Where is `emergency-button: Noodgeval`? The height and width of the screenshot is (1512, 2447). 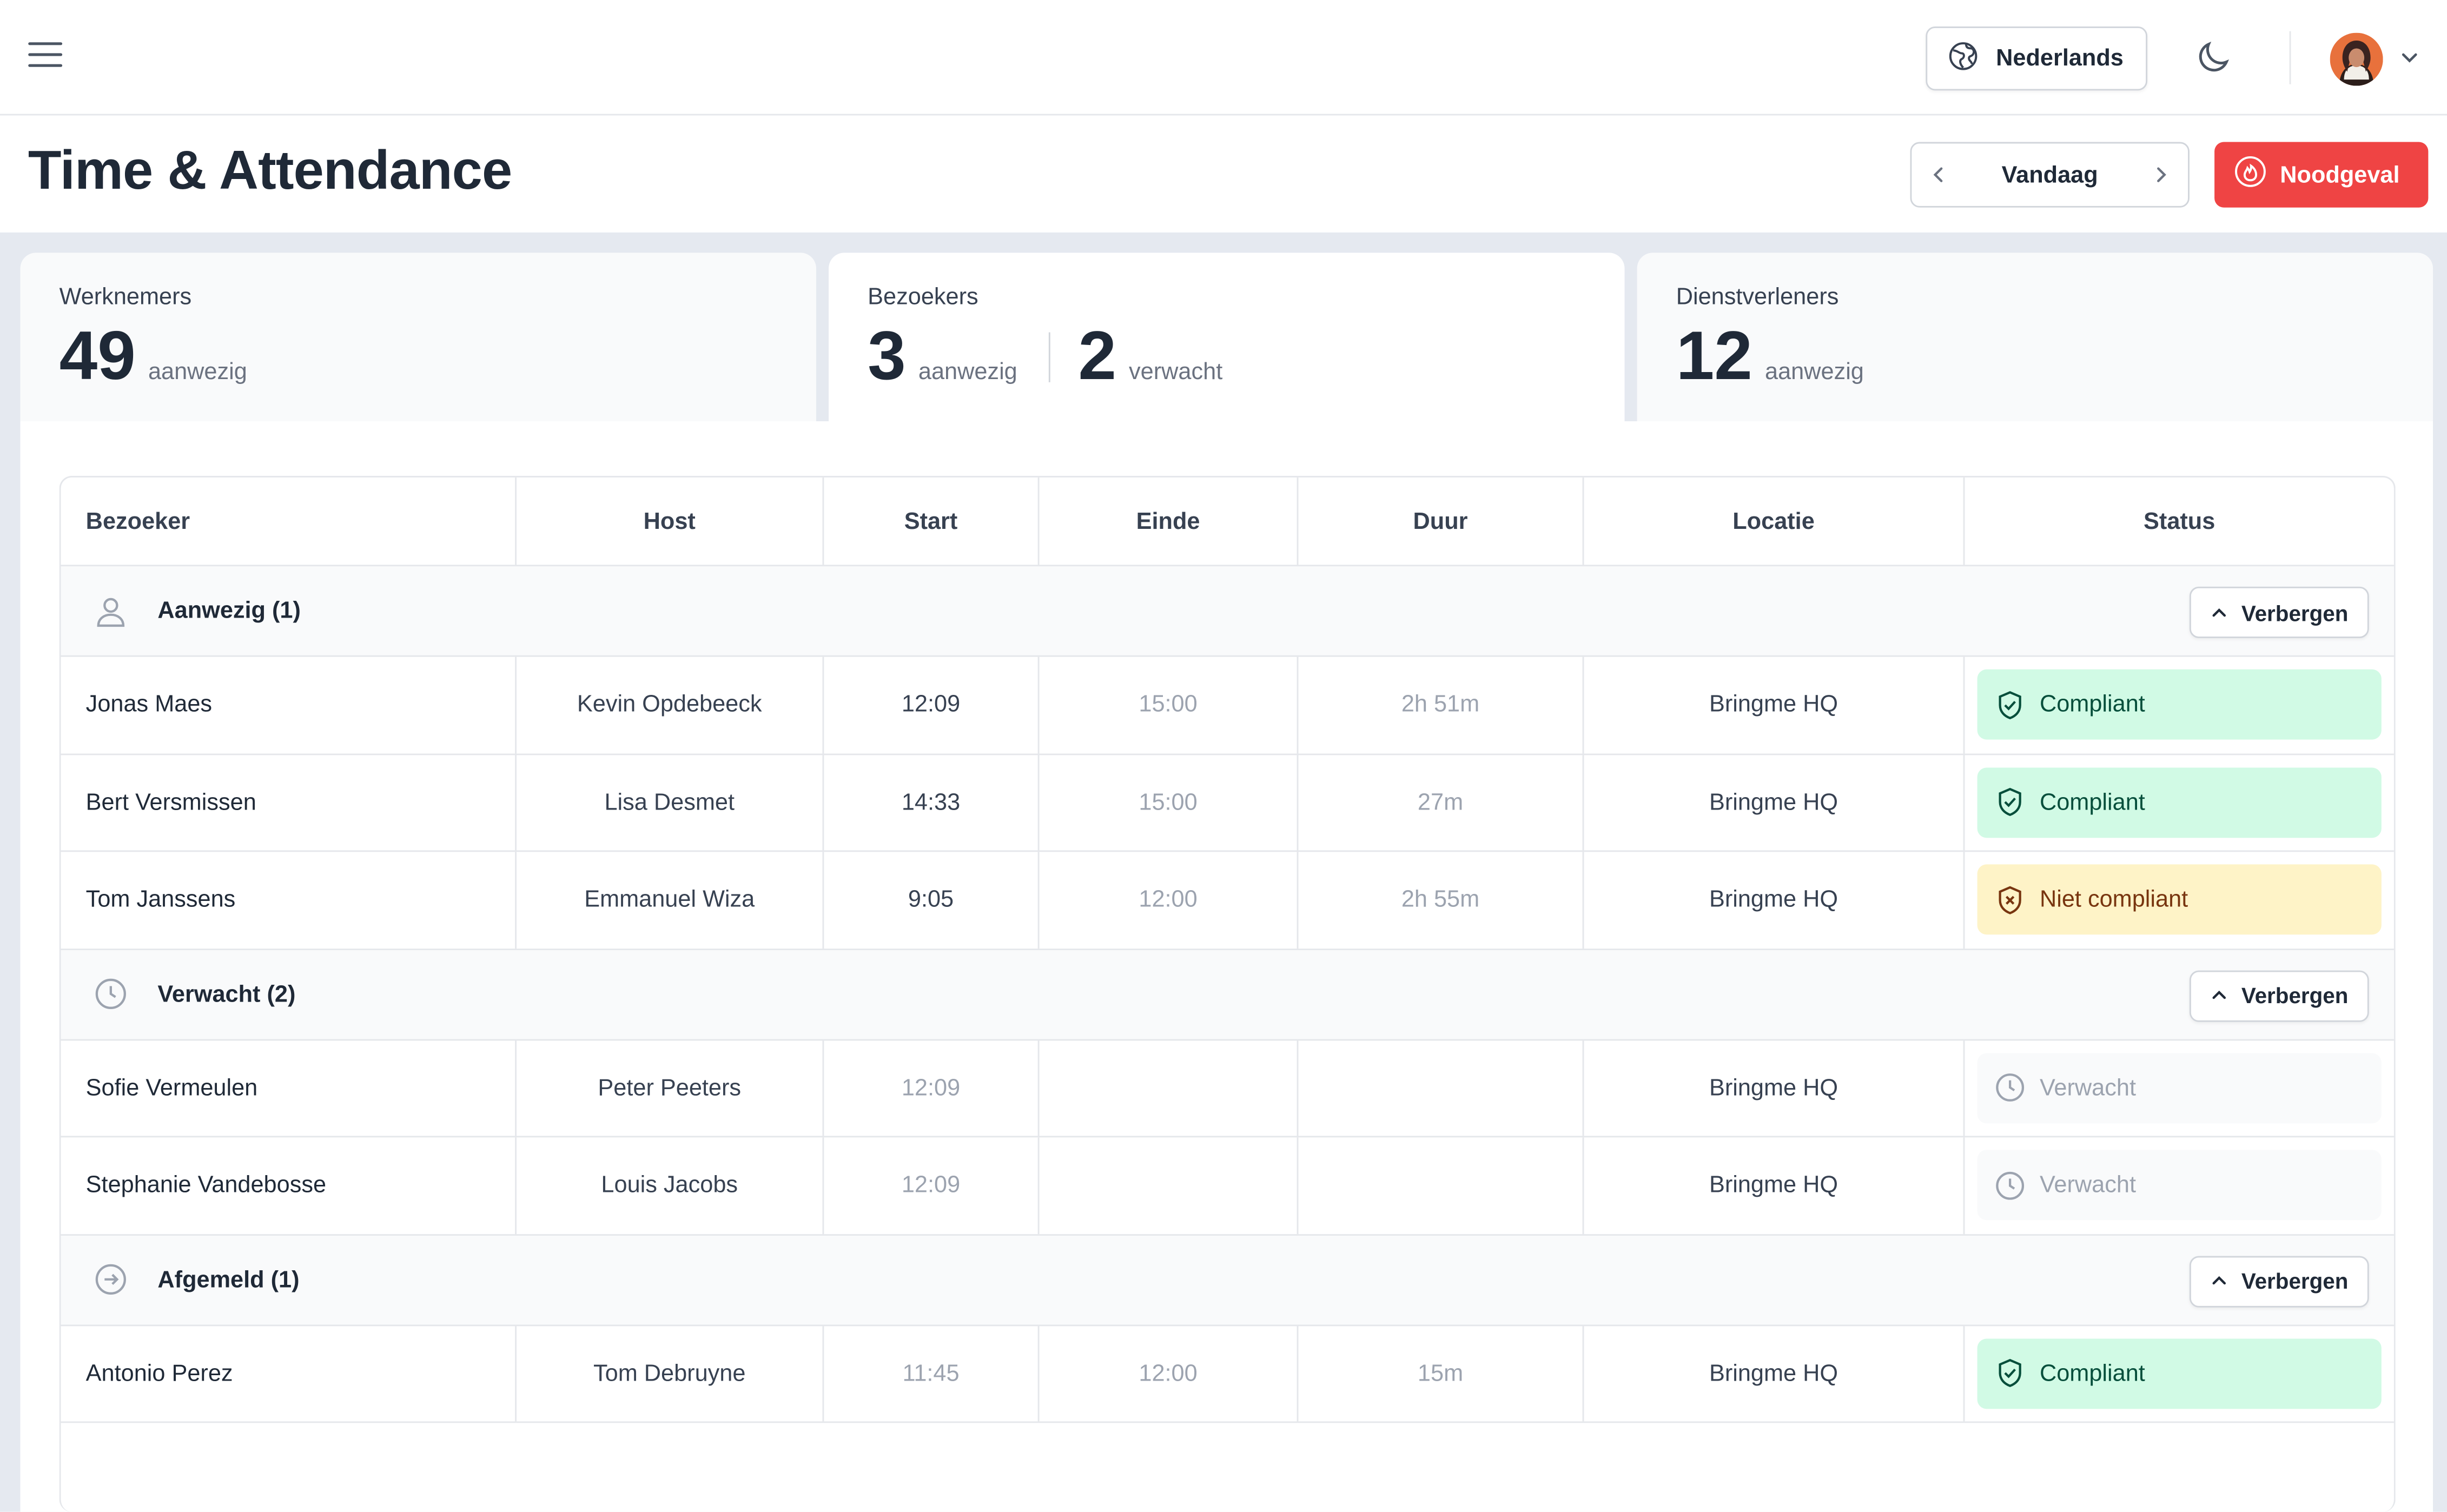 emergency-button: Noodgeval is located at coordinates (2322, 175).